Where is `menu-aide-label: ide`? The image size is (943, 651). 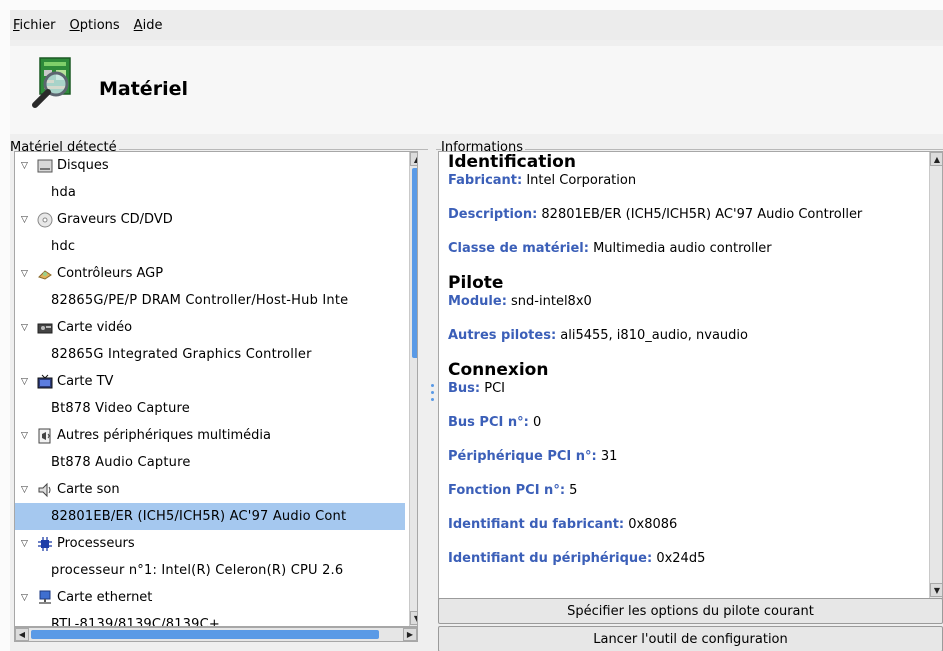 menu-aide-label: ide is located at coordinates (152, 25).